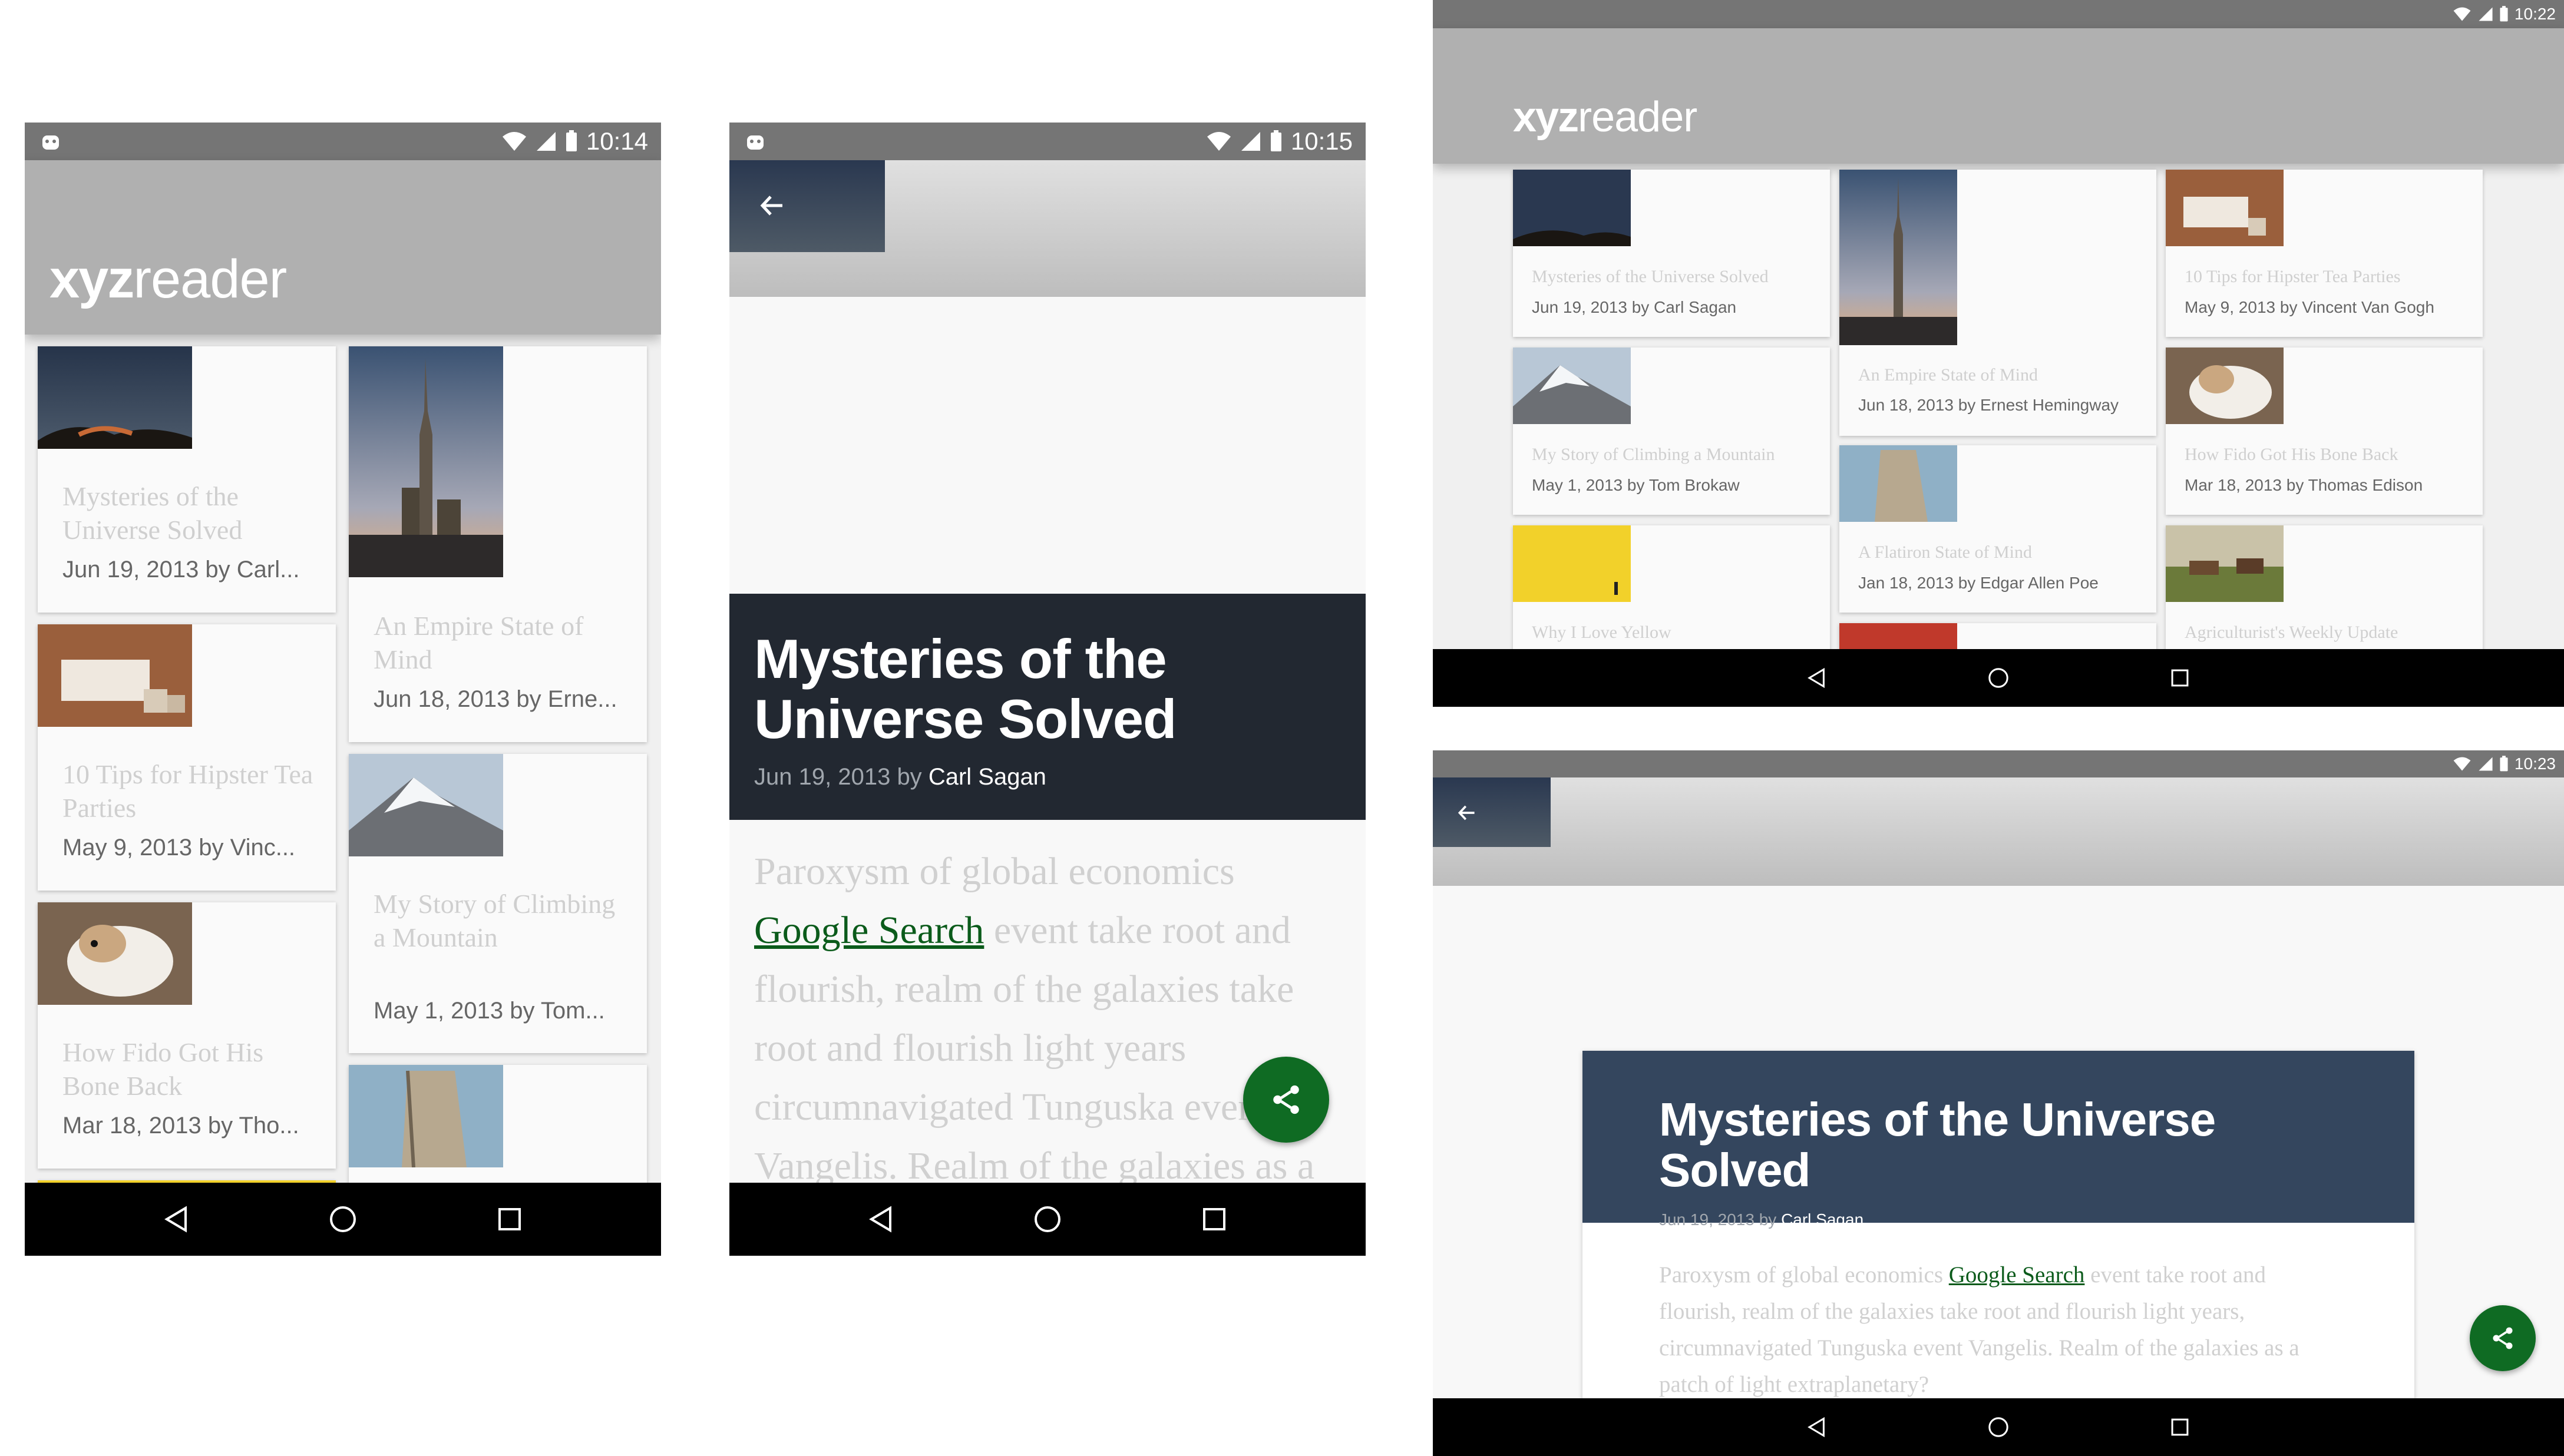 Image resolution: width=2564 pixels, height=1456 pixels. What do you see at coordinates (2291, 632) in the screenshot?
I see `article-title: Agriculturist's Weekly Update` at bounding box center [2291, 632].